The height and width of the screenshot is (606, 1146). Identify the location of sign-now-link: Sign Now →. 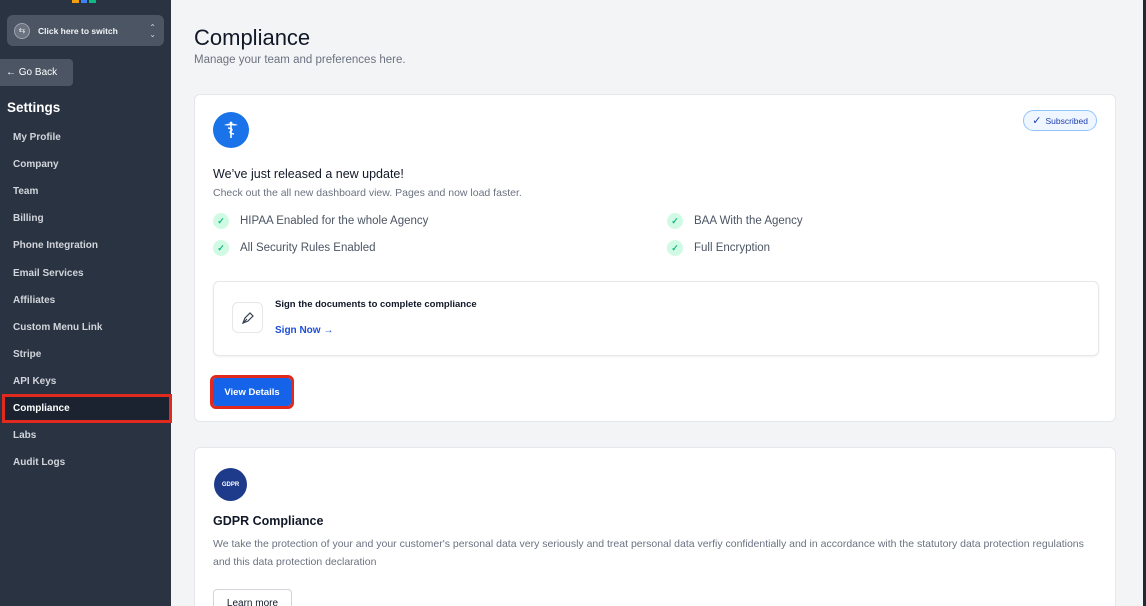
(304, 330).